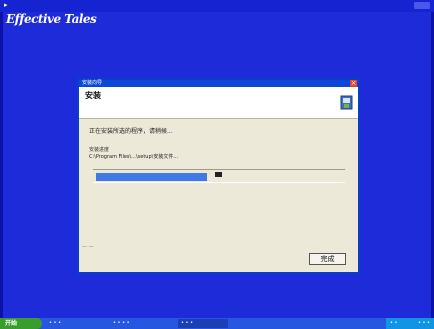 This screenshot has width=434, height=329. Describe the element at coordinates (423, 323) in the screenshot. I see `clock: • • •` at that location.